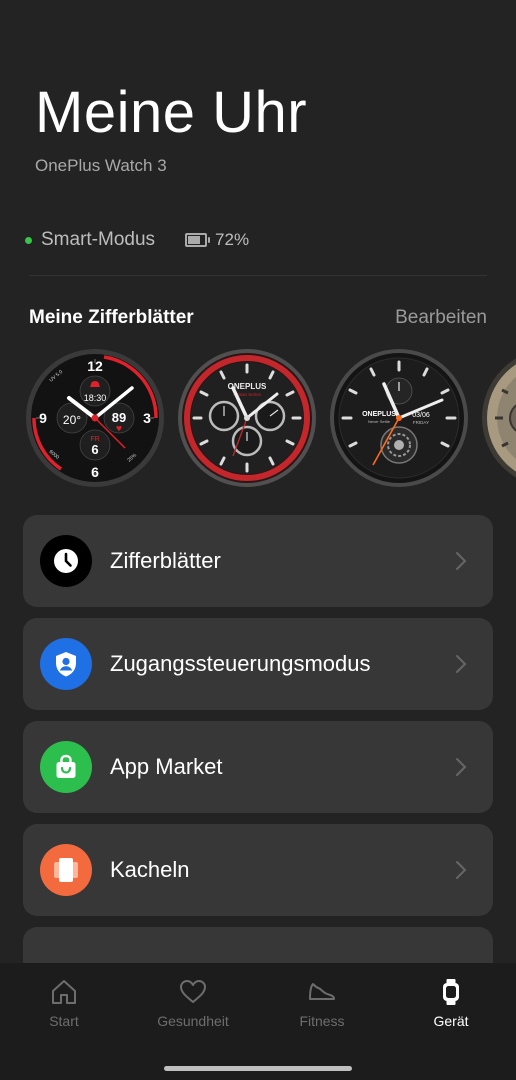  Describe the element at coordinates (322, 991) in the screenshot. I see `shoe-icon` at that location.